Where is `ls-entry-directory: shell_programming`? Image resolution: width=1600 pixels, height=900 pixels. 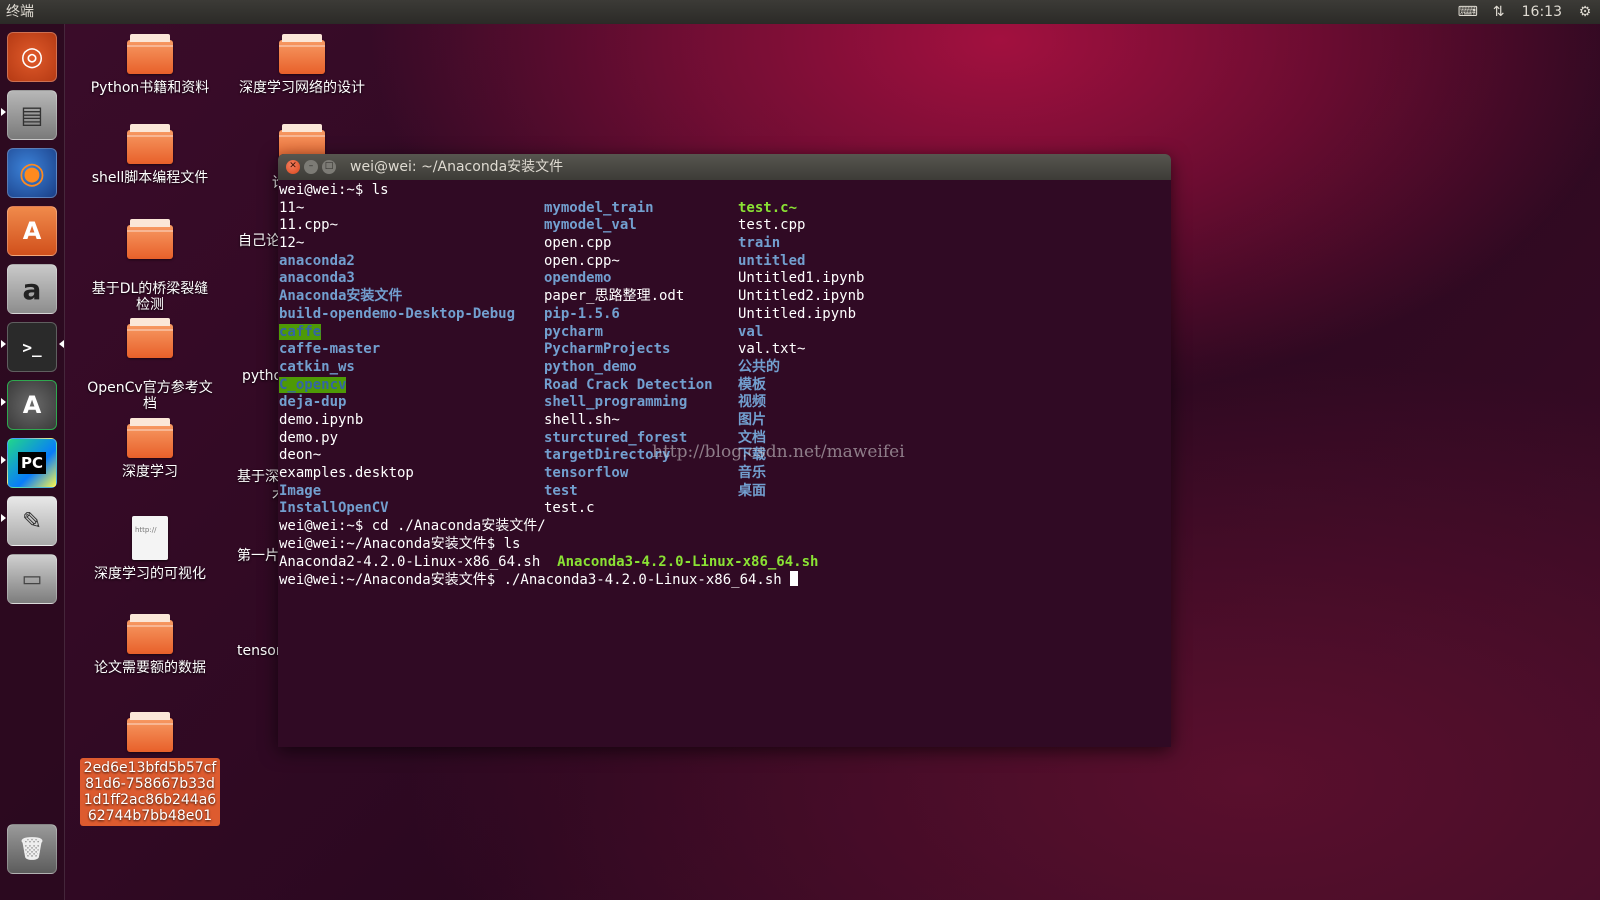 ls-entry-directory: shell_programming is located at coordinates (616, 402).